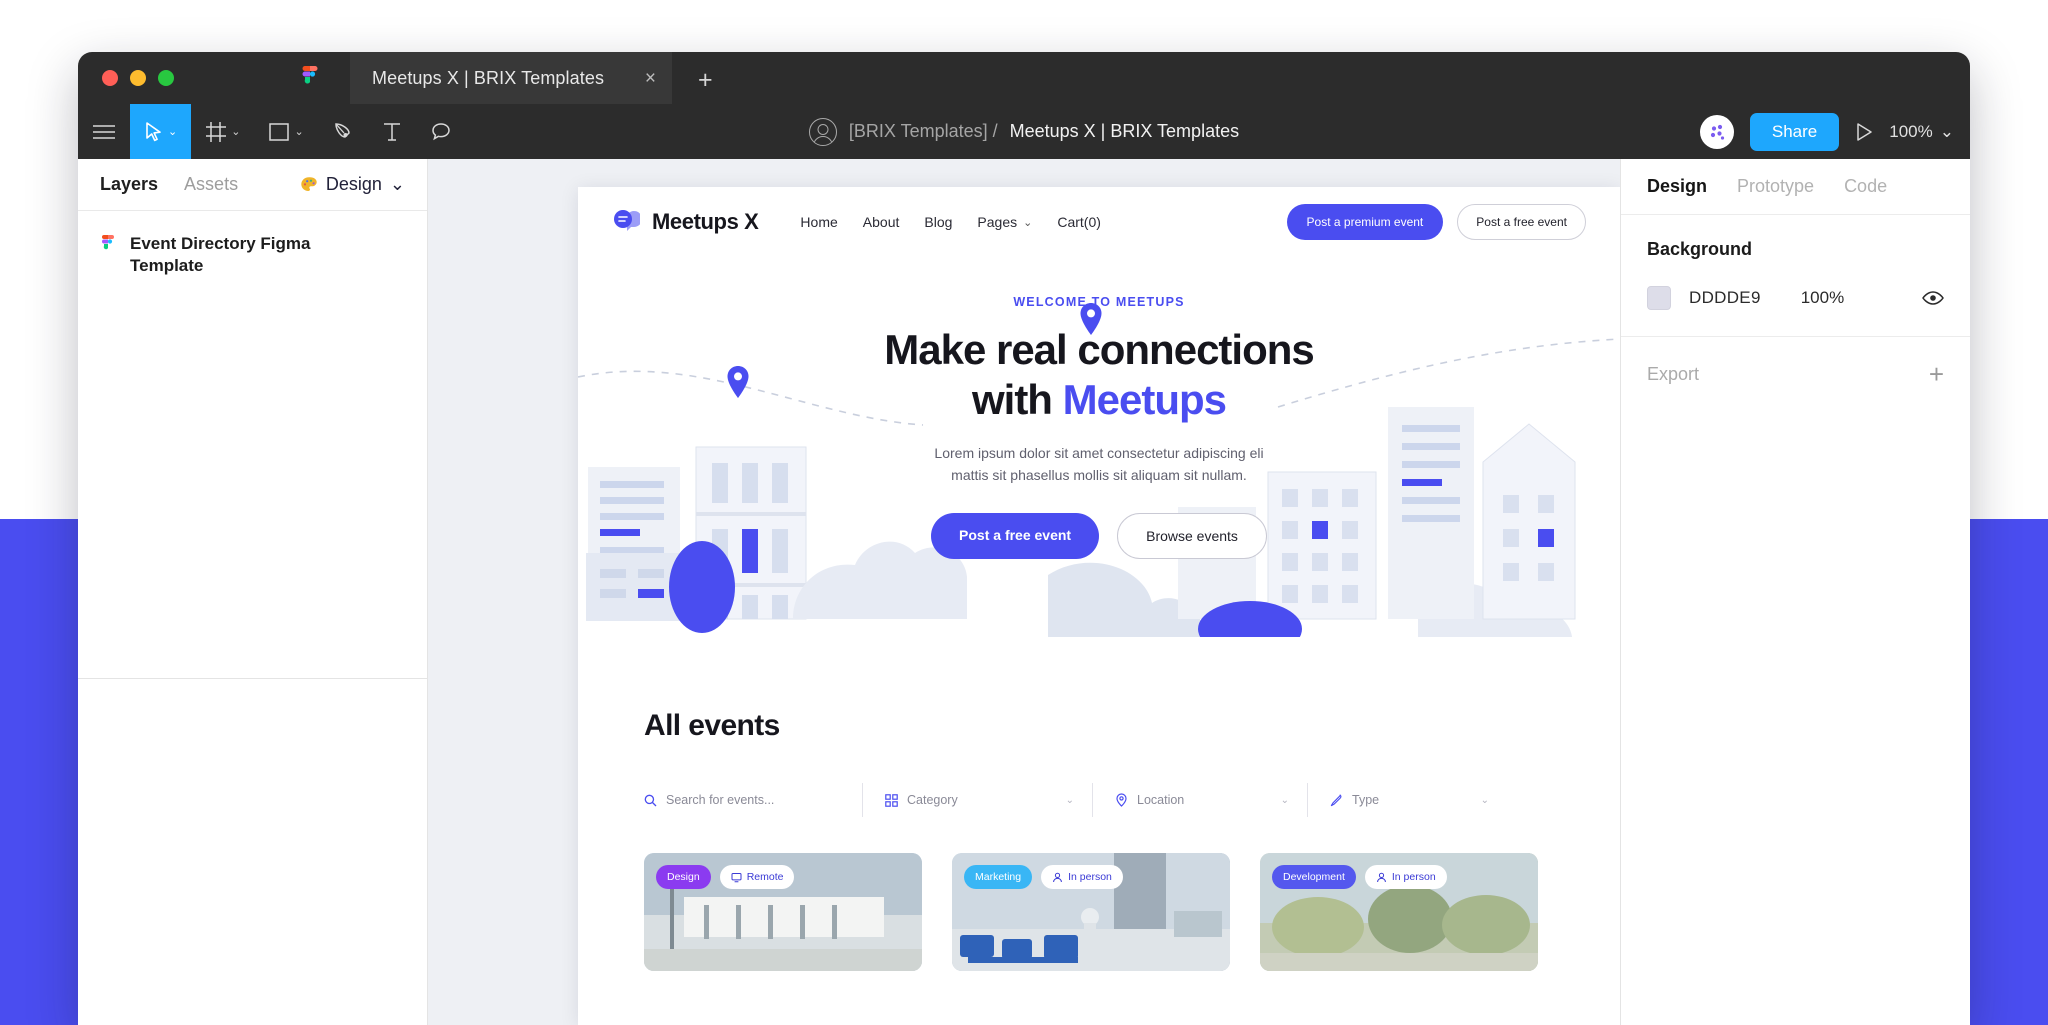  What do you see at coordinates (738, 382) in the screenshot?
I see `map-pin-icon` at bounding box center [738, 382].